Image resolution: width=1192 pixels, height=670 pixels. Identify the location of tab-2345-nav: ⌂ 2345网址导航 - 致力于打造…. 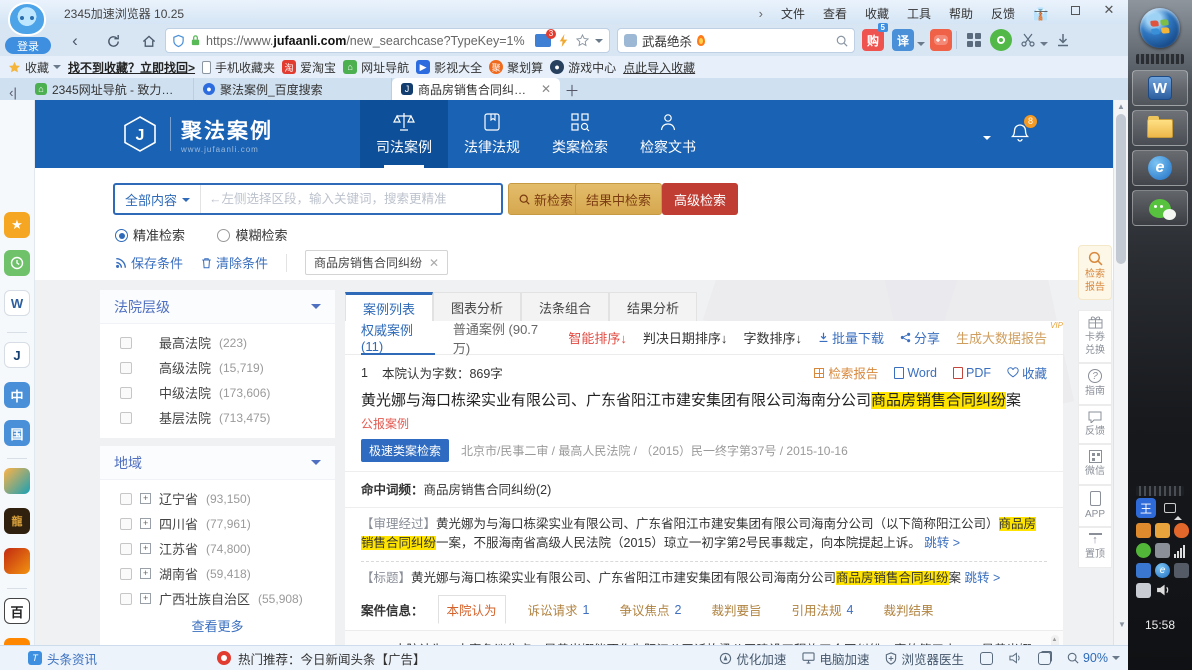
(110, 89).